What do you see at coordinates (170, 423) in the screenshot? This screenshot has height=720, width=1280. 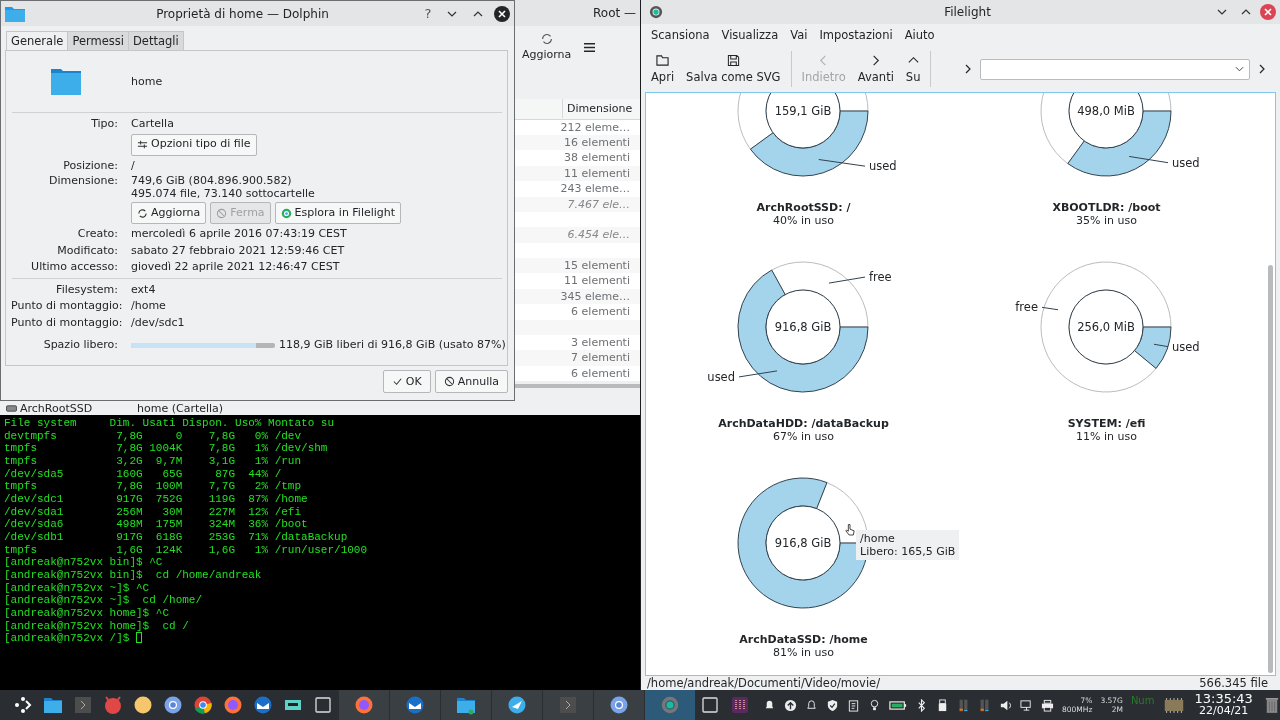 I see `terminal-line: File system Dim. Usati Dispon. Uso% Montato su` at bounding box center [170, 423].